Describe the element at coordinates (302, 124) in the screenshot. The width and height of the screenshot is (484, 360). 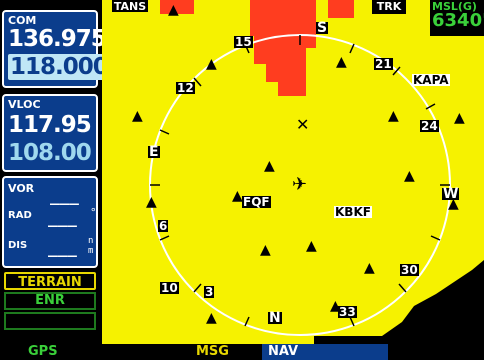
I see `target-x-icon: ✕` at that location.